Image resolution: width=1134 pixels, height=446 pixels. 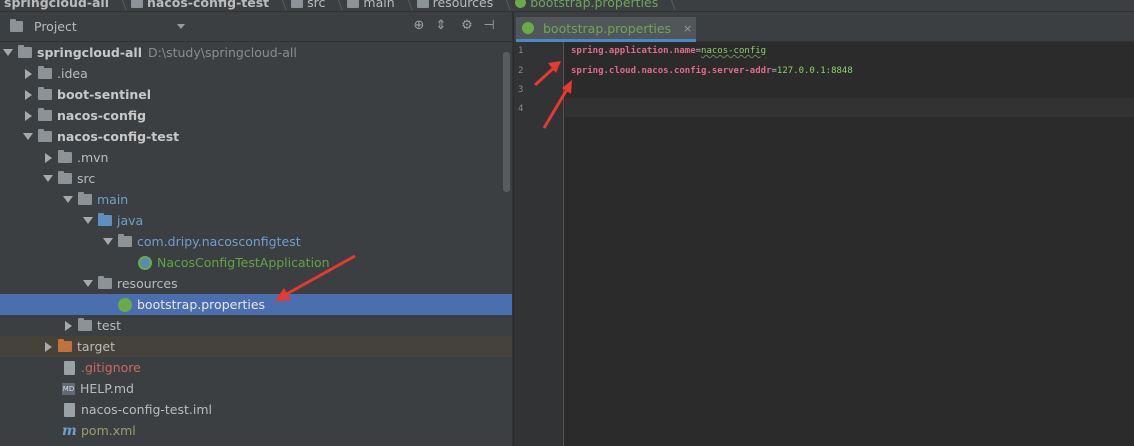 What do you see at coordinates (256, 199) in the screenshot?
I see `tree-item-main: main` at bounding box center [256, 199].